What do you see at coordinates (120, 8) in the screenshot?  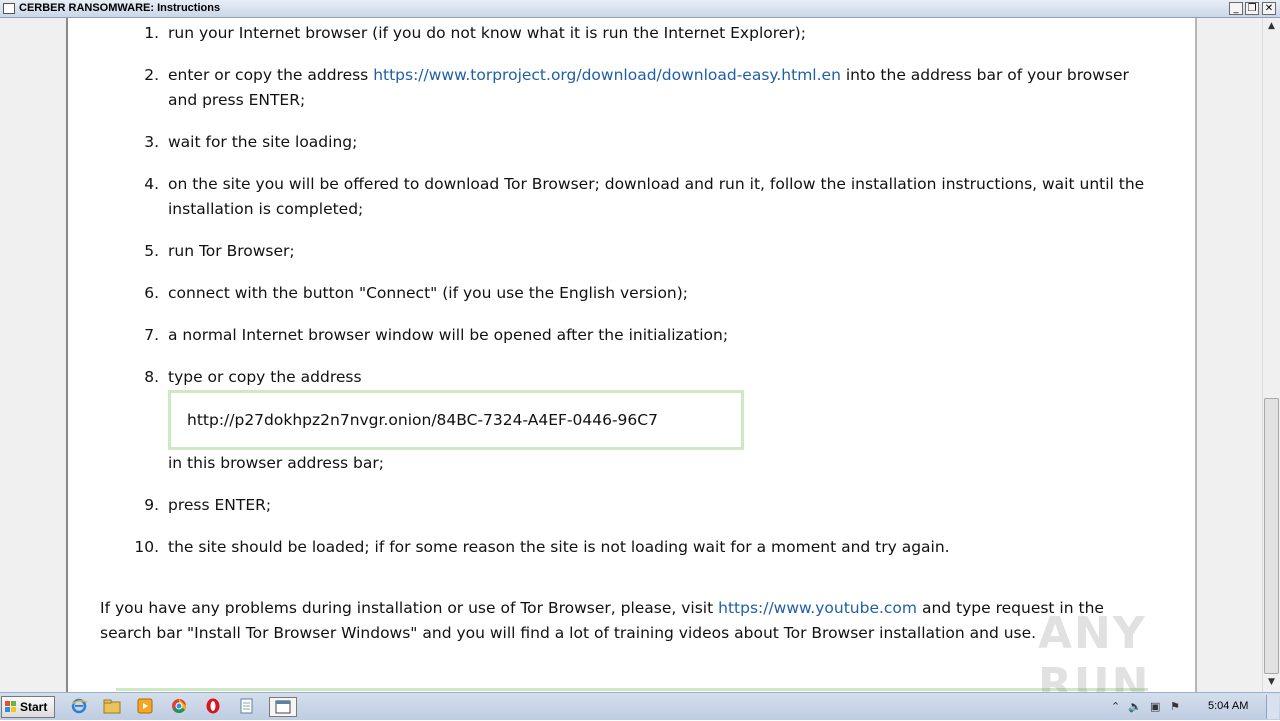 I see `window-title: CERBER RANSOMWARE: Instructions` at bounding box center [120, 8].